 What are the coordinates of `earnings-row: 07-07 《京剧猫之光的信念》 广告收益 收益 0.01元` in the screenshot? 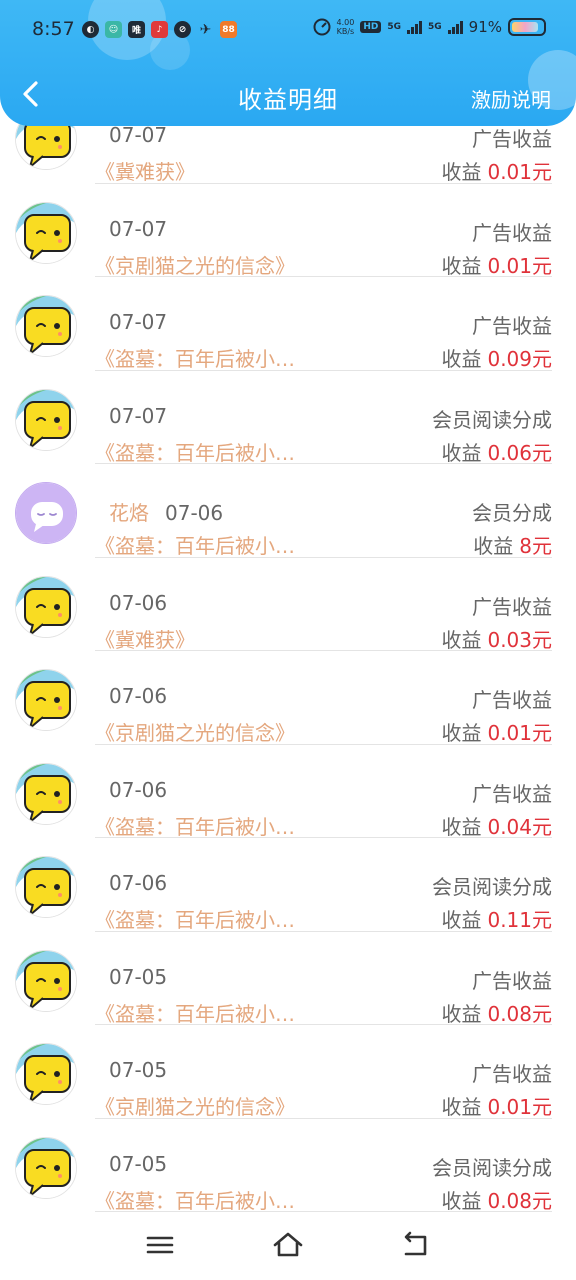 It's located at (288, 231).